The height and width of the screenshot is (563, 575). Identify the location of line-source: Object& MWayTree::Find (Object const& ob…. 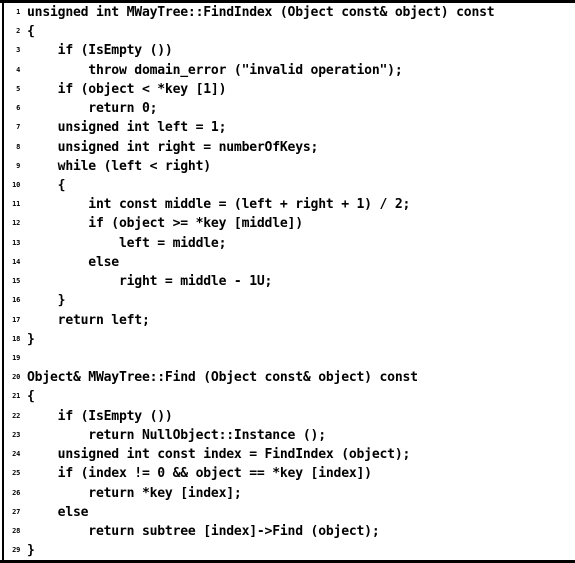
(222, 378).